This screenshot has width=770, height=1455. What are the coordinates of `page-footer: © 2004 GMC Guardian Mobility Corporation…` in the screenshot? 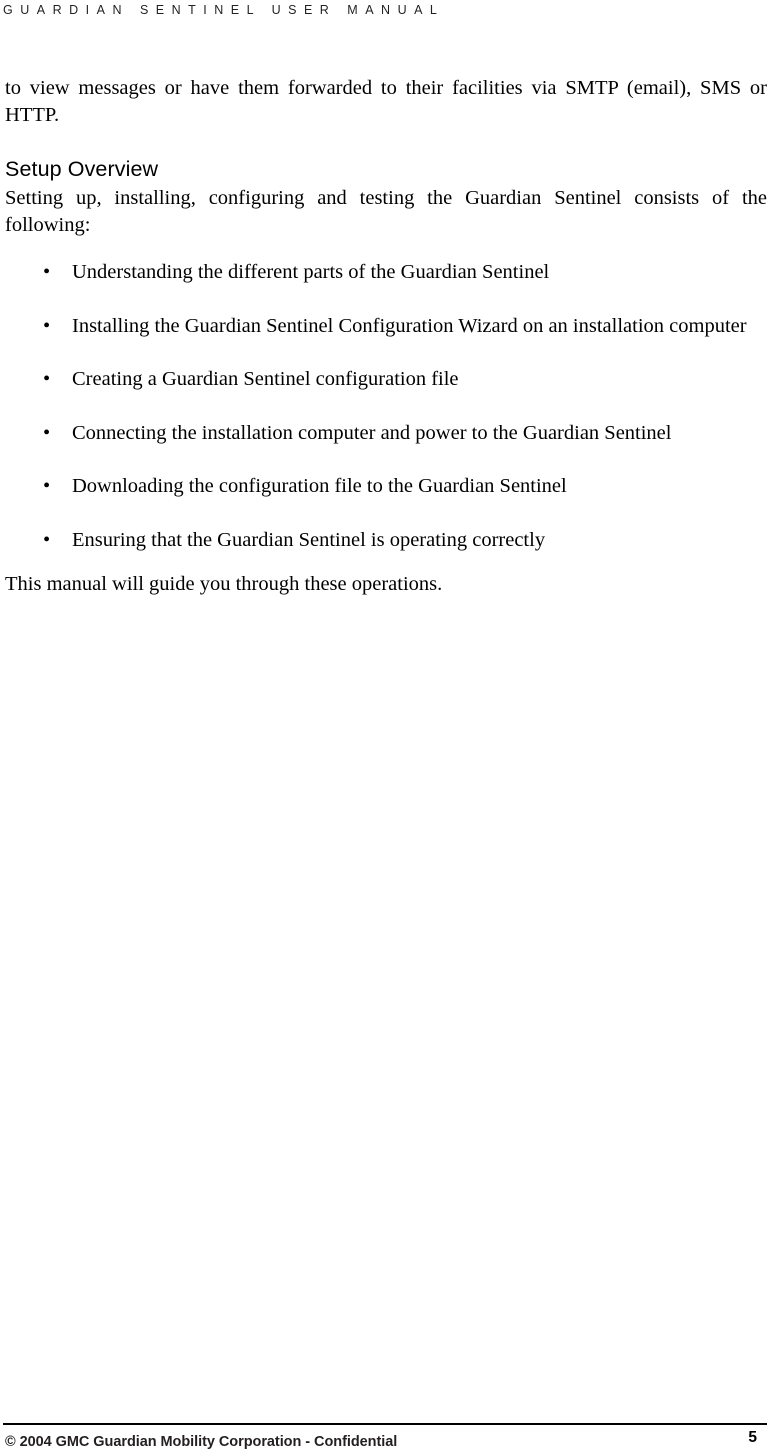 It's located at (385, 1439).